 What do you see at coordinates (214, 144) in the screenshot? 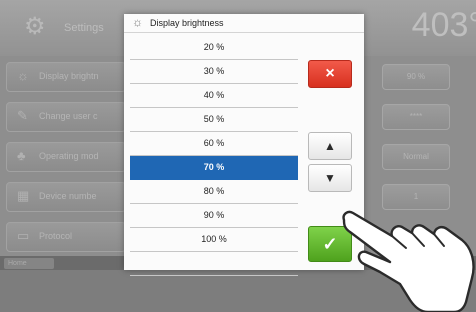
I see `brightness-option: 60 %` at bounding box center [214, 144].